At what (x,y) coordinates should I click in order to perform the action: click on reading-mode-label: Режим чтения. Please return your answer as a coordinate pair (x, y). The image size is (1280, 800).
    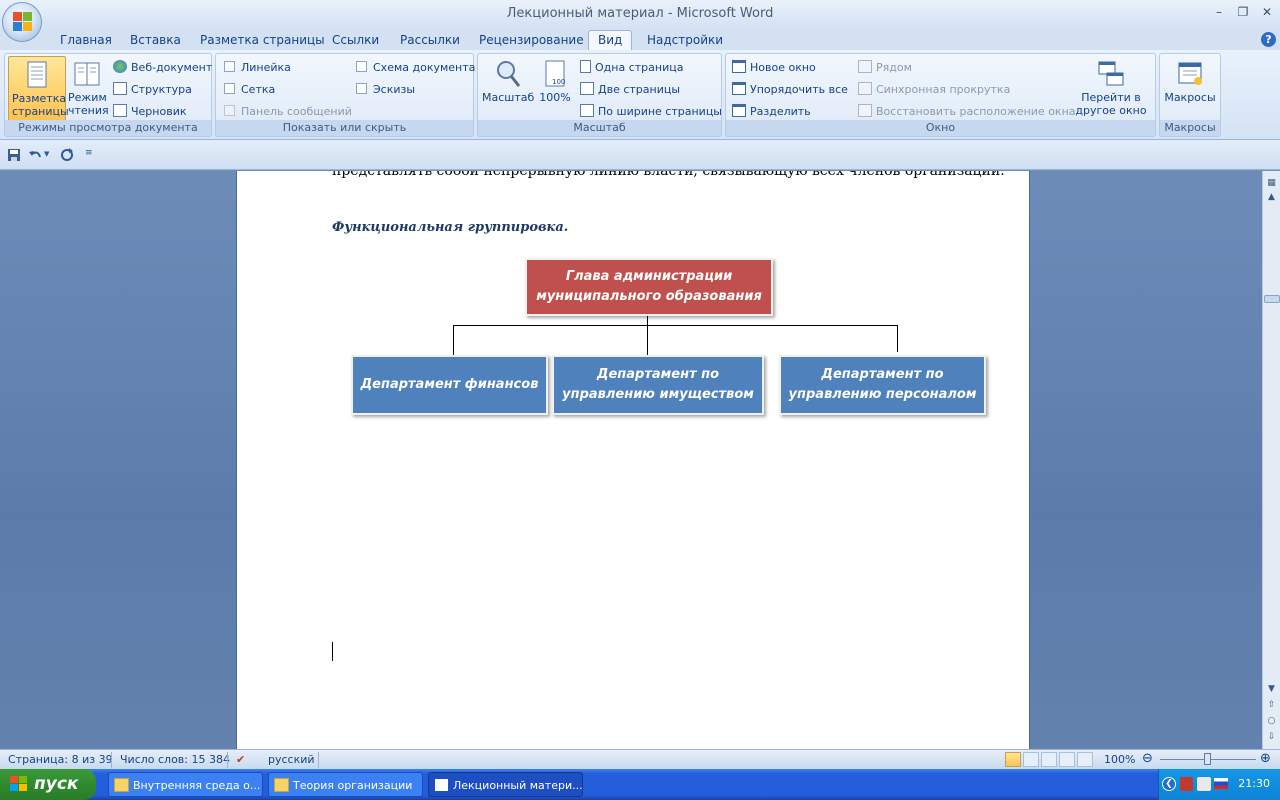
    Looking at the image, I should click on (88, 104).